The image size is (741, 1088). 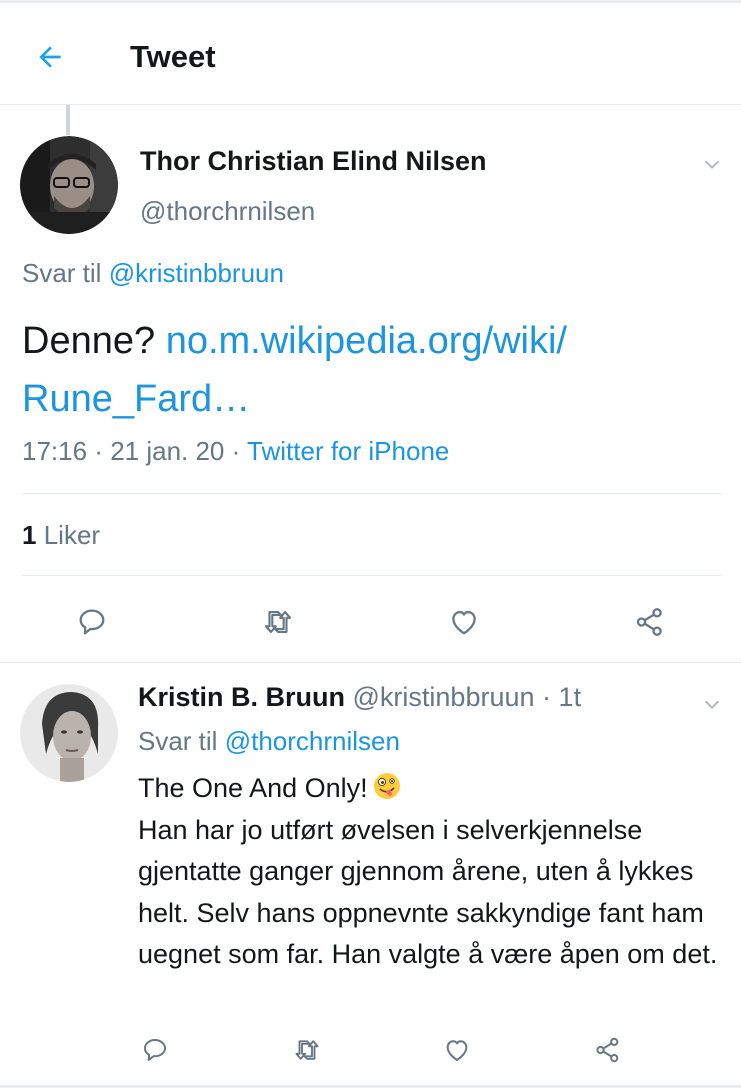 What do you see at coordinates (173, 56) in the screenshot?
I see `page-title: Tweet` at bounding box center [173, 56].